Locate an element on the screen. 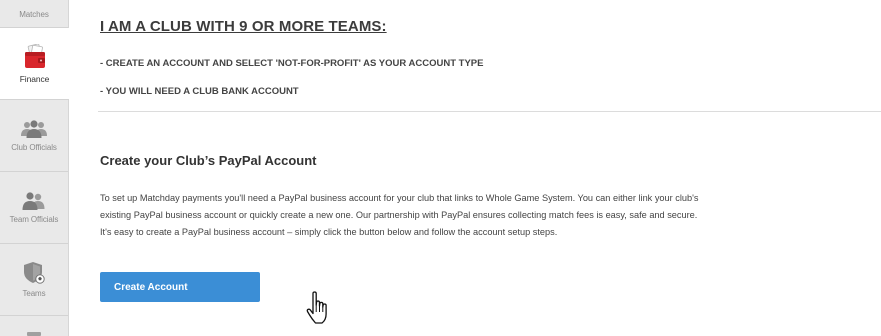 This screenshot has height=336, width=881. sidebar-item-team-officials: Team Officials is located at coordinates (34, 208).